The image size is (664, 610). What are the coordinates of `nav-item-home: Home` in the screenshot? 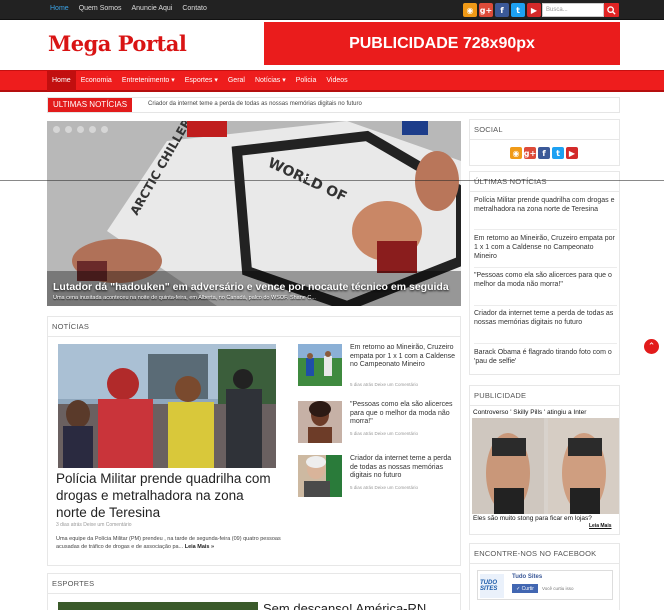 It's located at (61, 81).